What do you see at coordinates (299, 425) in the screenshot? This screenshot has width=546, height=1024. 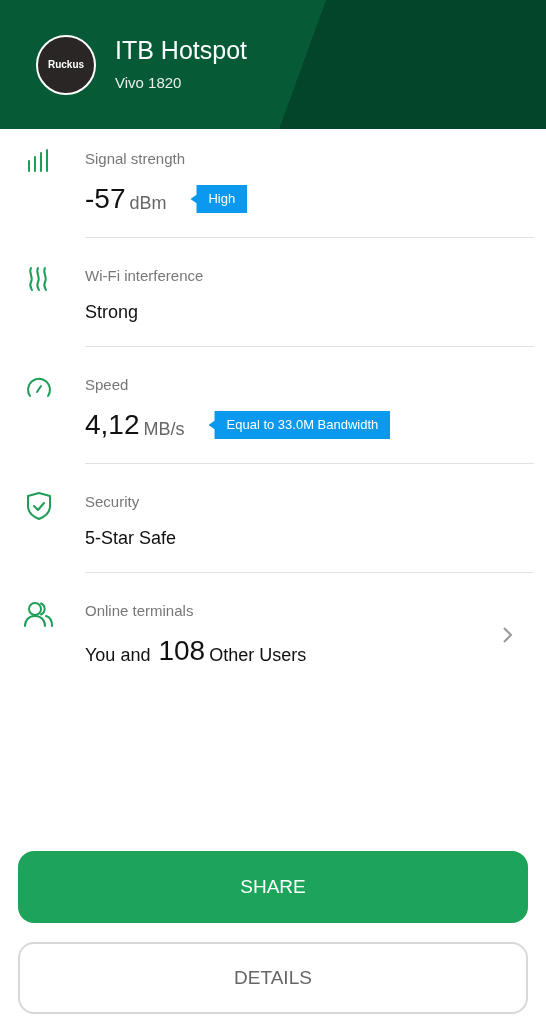 I see `info-badge: Equal to 33.0M Bandwidth` at bounding box center [299, 425].